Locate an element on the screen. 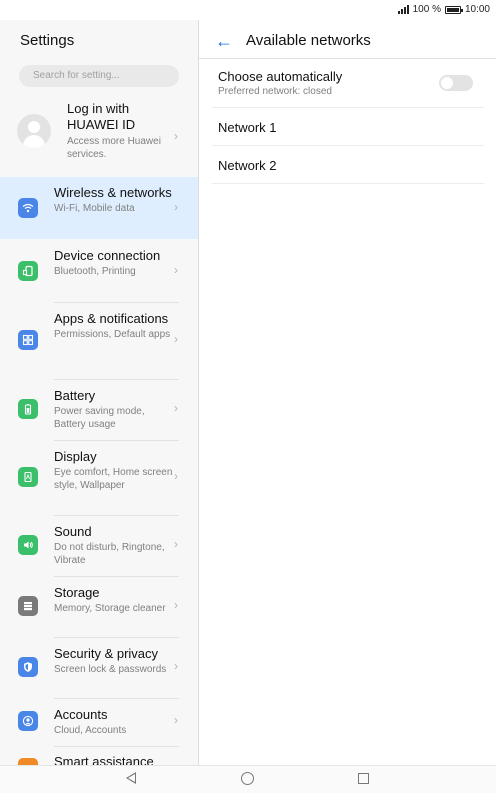 This screenshot has height=793, width=496. nav-home-icon is located at coordinates (247, 778).